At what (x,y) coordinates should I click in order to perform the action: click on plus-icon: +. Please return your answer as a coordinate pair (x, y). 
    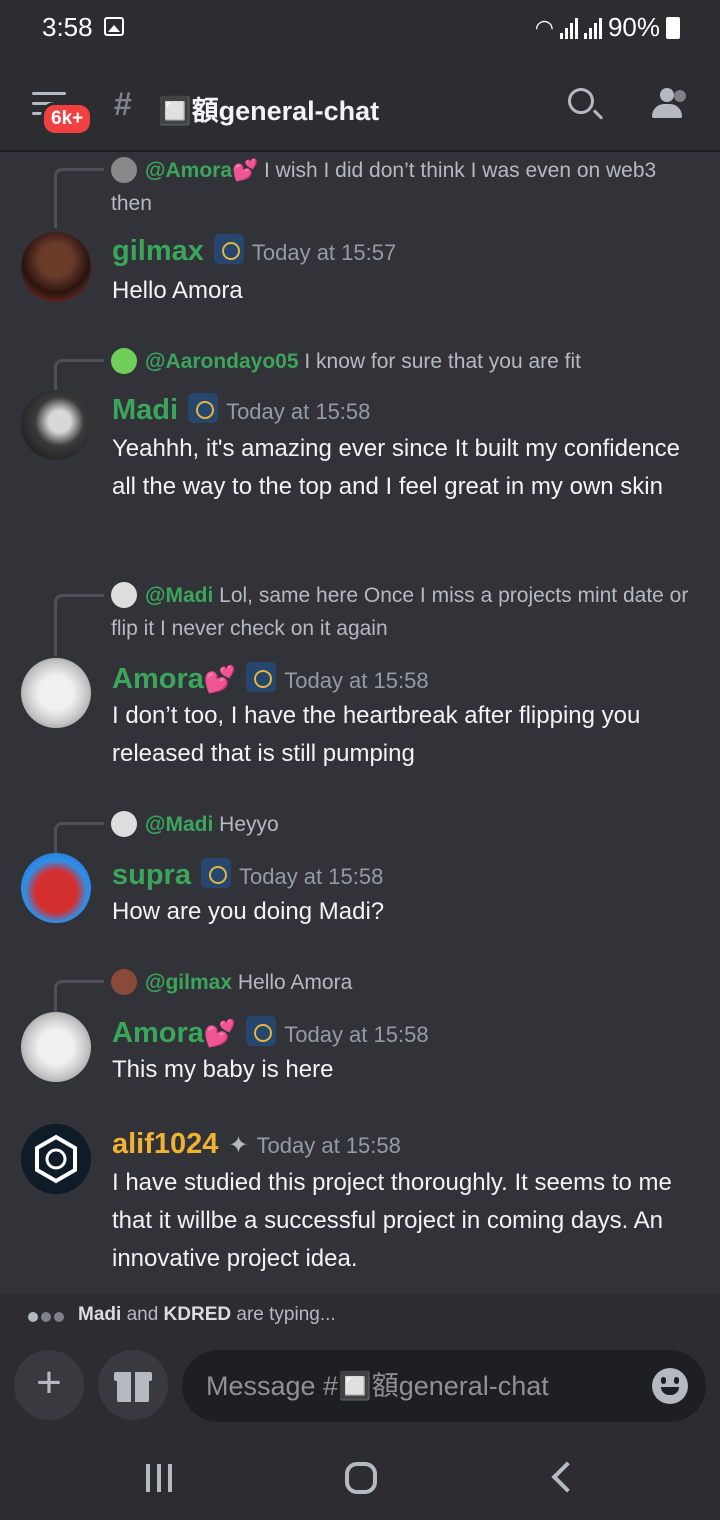
    Looking at the image, I should click on (49, 1385).